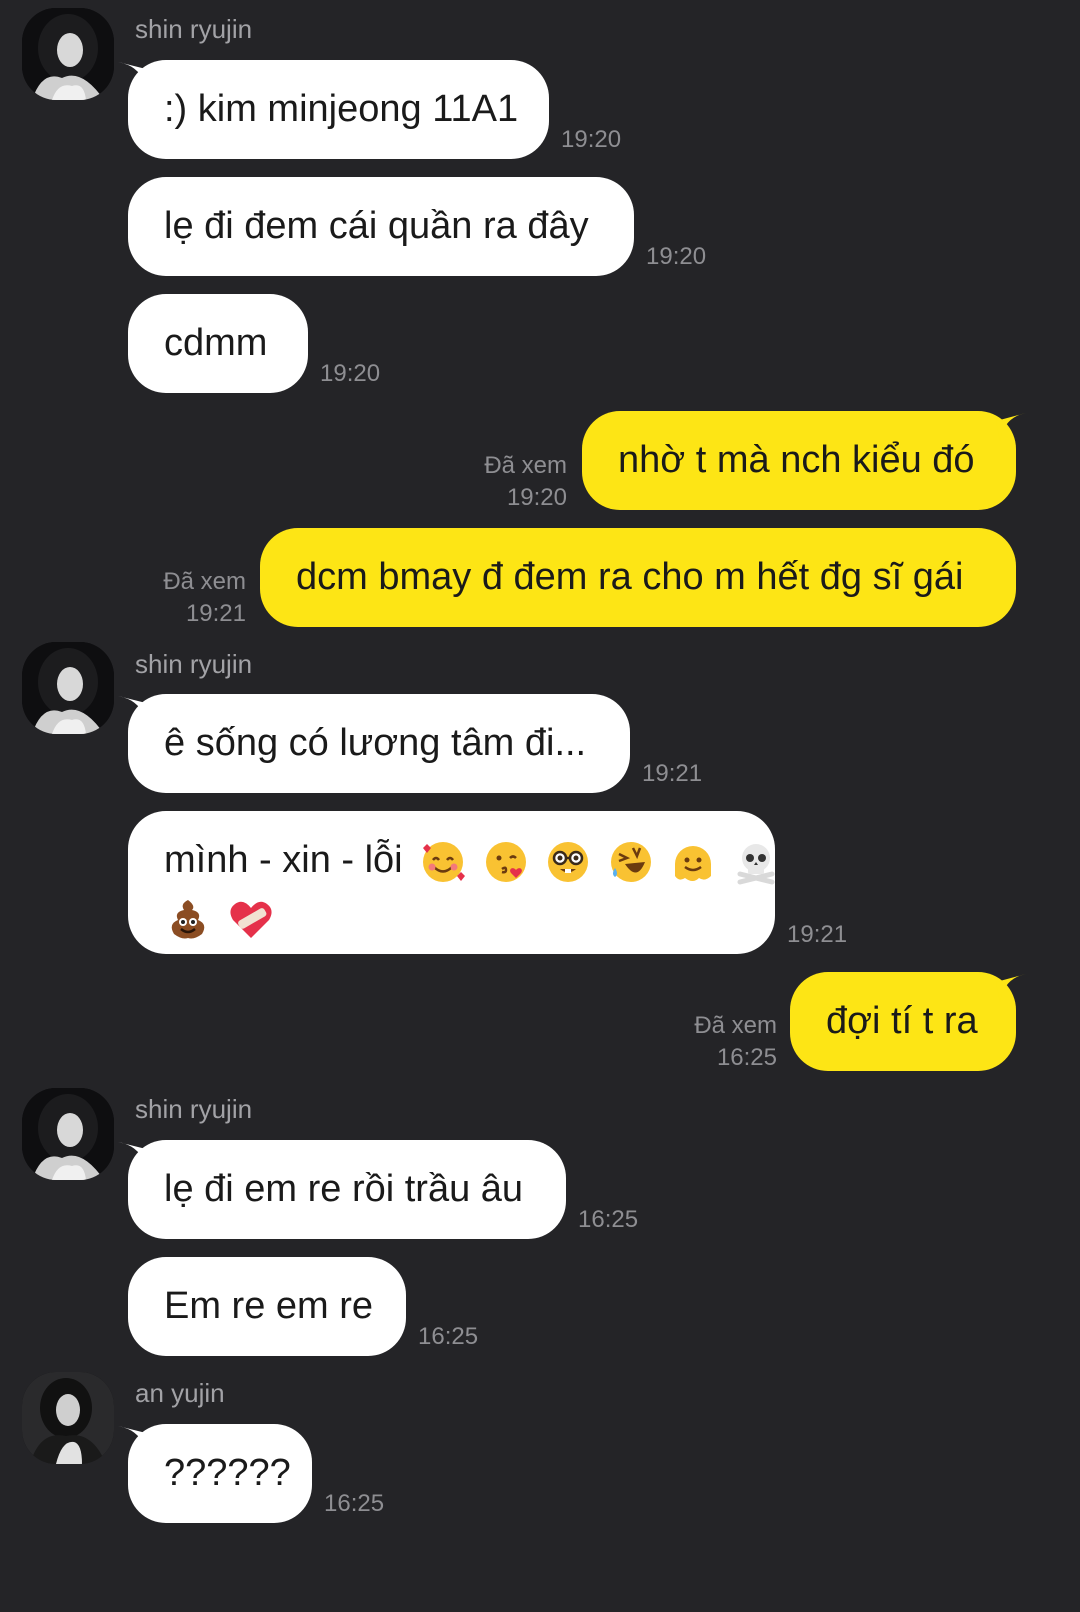 This screenshot has width=1080, height=1612. What do you see at coordinates (630, 577) in the screenshot?
I see `message-text: dcm bmay đ đem ra cho m hết đg sĩ gái` at bounding box center [630, 577].